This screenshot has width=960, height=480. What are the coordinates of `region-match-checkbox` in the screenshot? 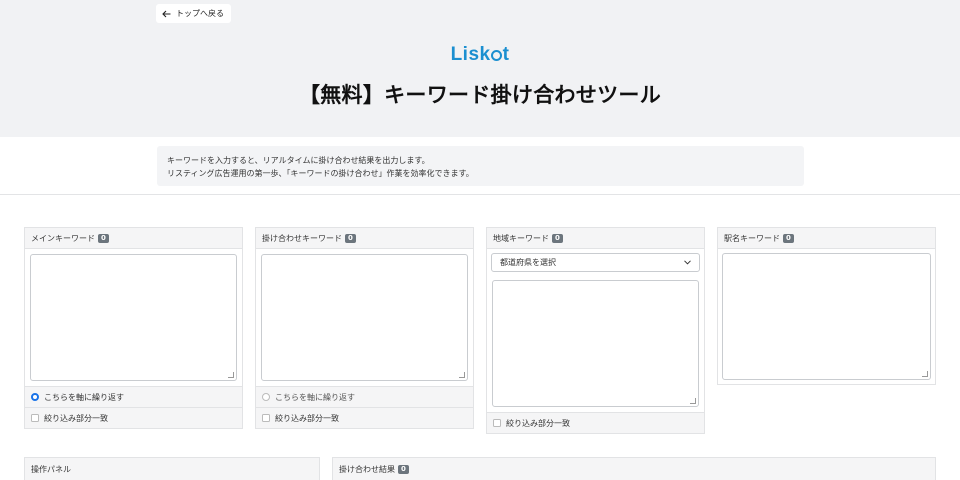 It's located at (497, 423).